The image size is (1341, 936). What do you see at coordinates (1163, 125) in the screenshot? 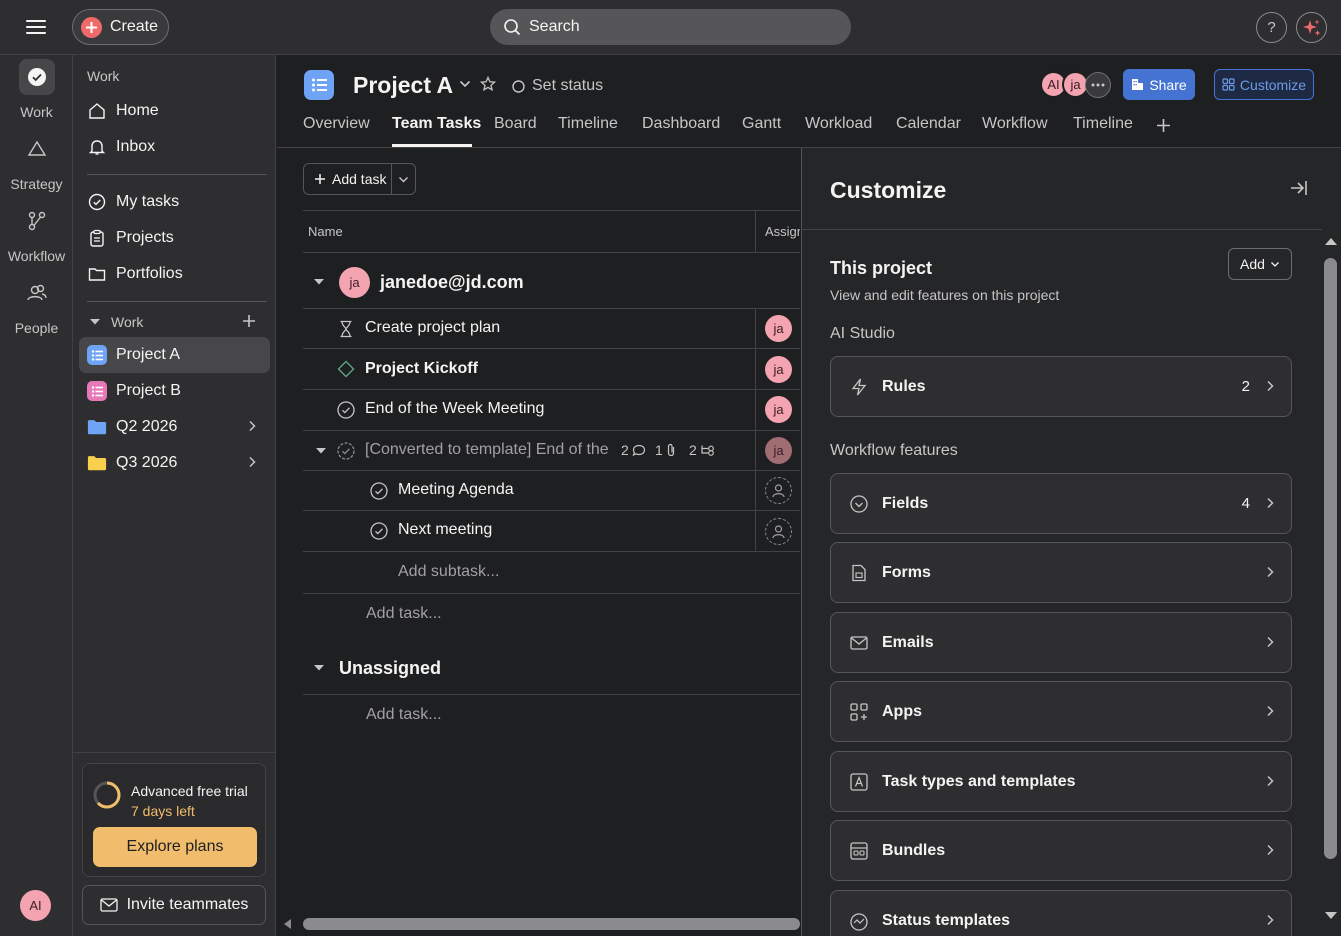
I see `add-tab-icon` at bounding box center [1163, 125].